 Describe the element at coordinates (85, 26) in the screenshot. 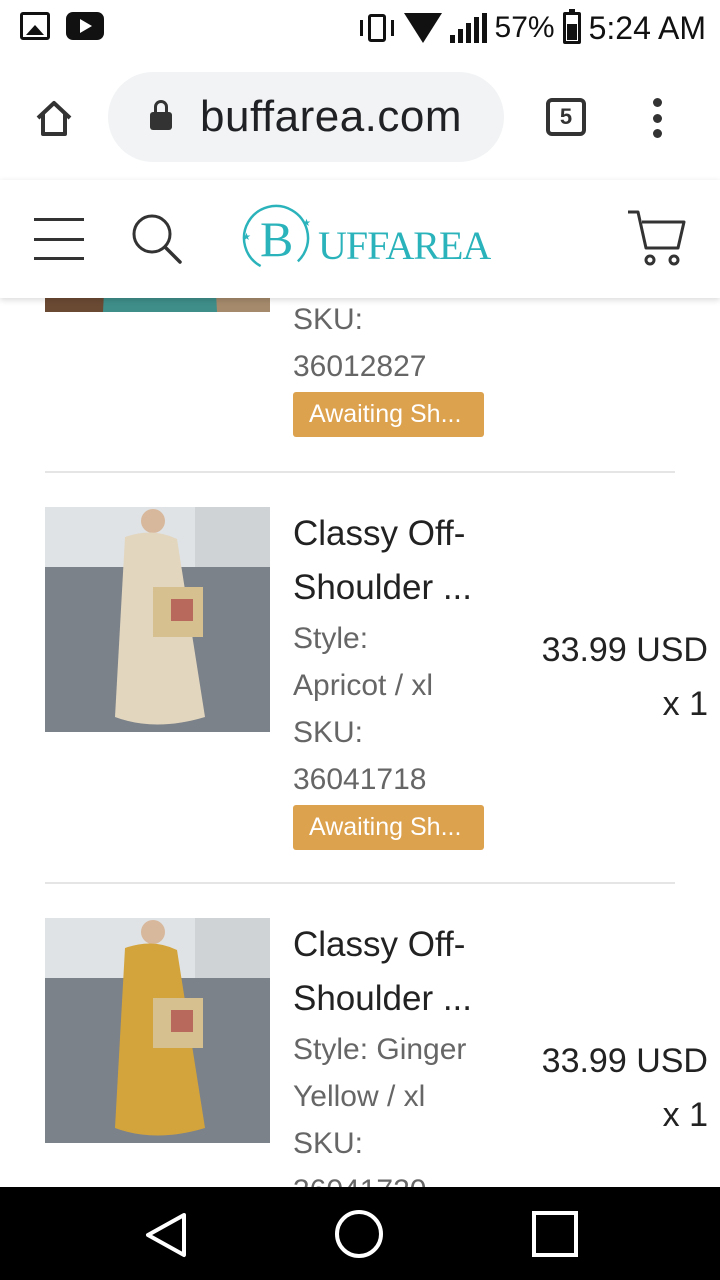

I see `youtube-icon` at that location.